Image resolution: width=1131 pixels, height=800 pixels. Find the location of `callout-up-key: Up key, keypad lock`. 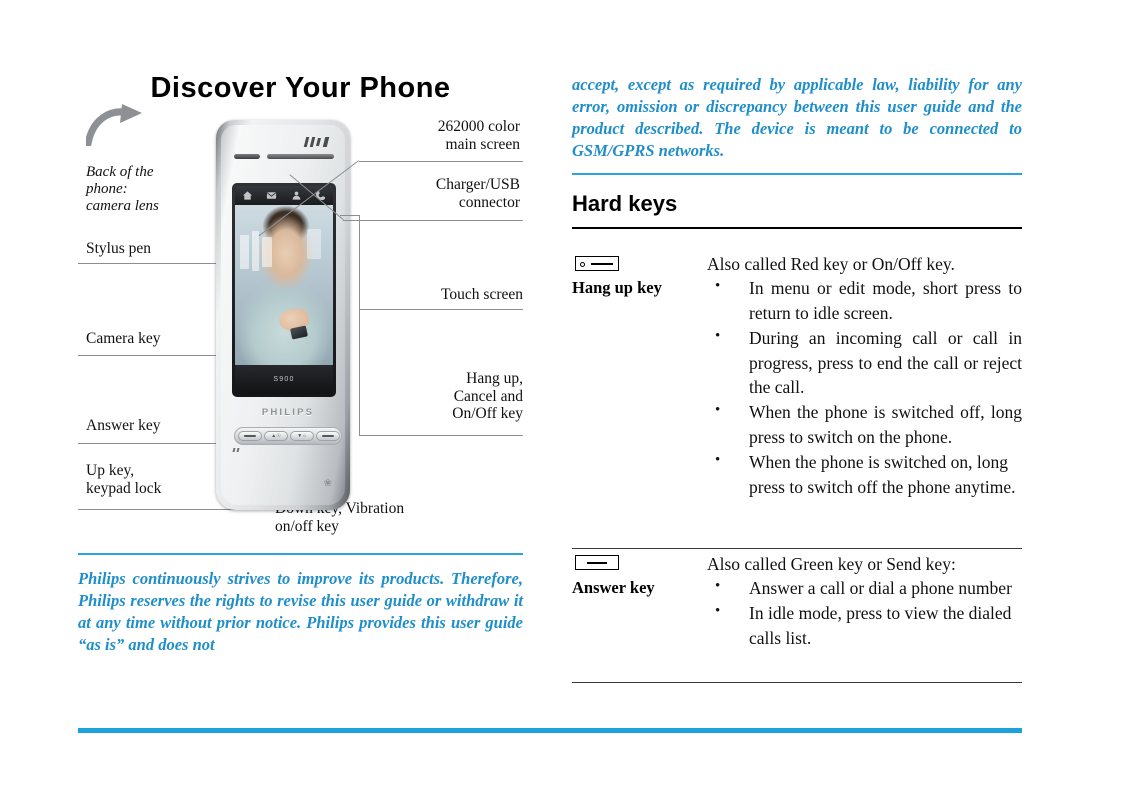

callout-up-key: Up key, keypad lock is located at coordinates (124, 479).